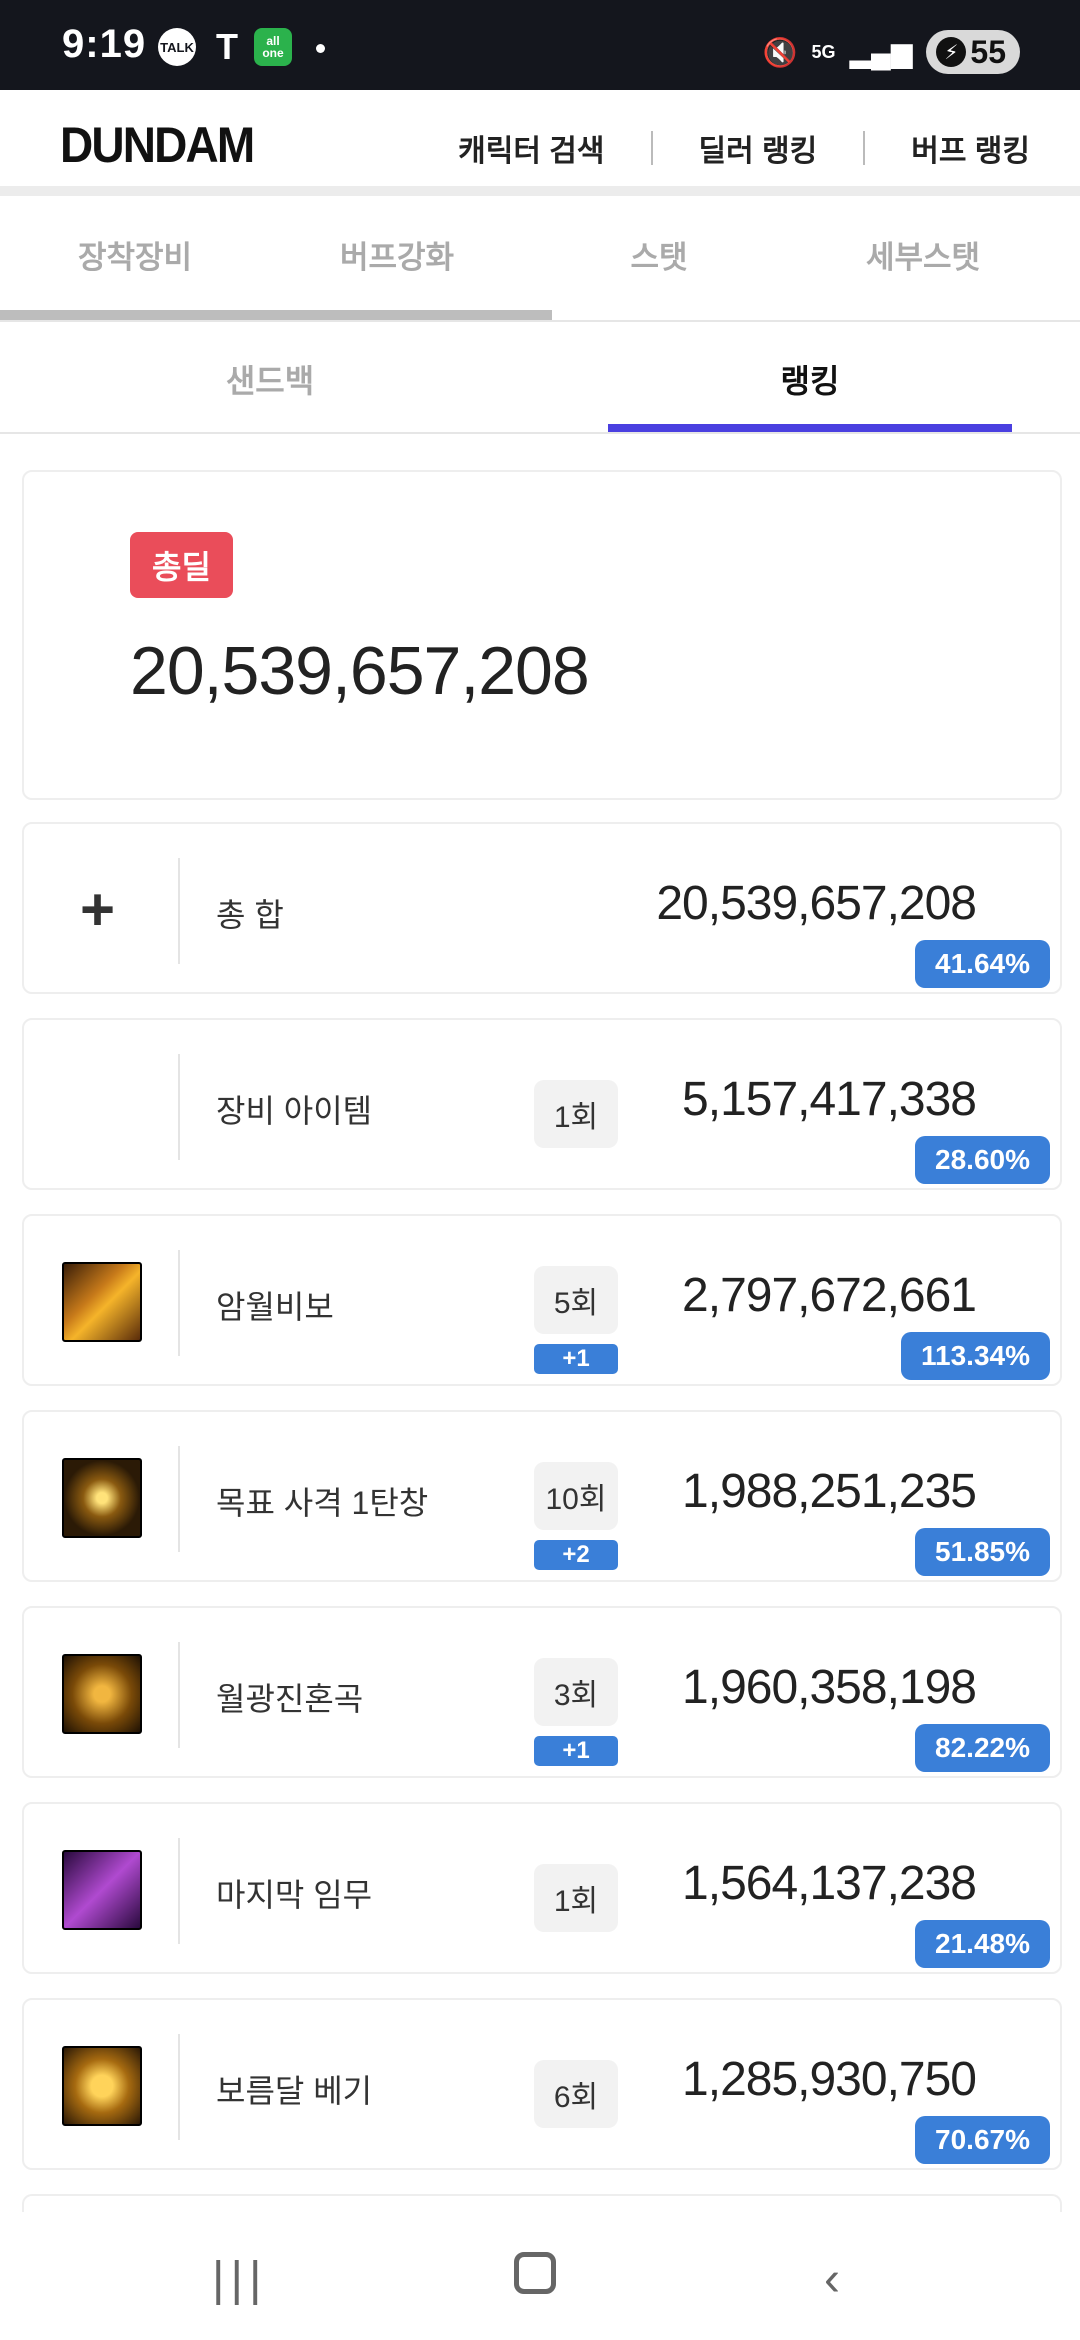 The image size is (1080, 2340). Describe the element at coordinates (275, 1307) in the screenshot. I see `row-name: 암월비보` at that location.